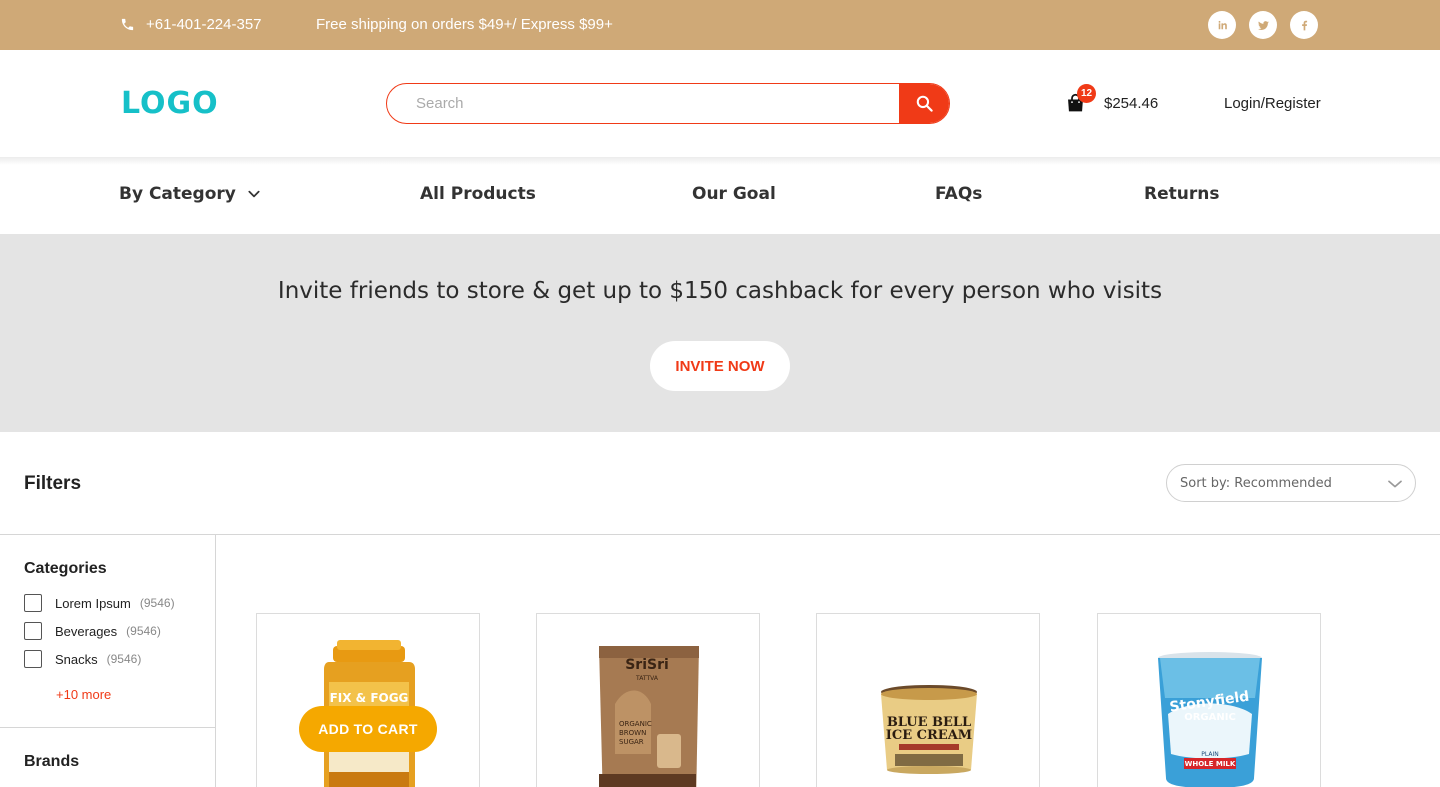 Image resolution: width=1440 pixels, height=787 pixels. I want to click on product-brand-label: ICE CREAM, so click(929, 735).